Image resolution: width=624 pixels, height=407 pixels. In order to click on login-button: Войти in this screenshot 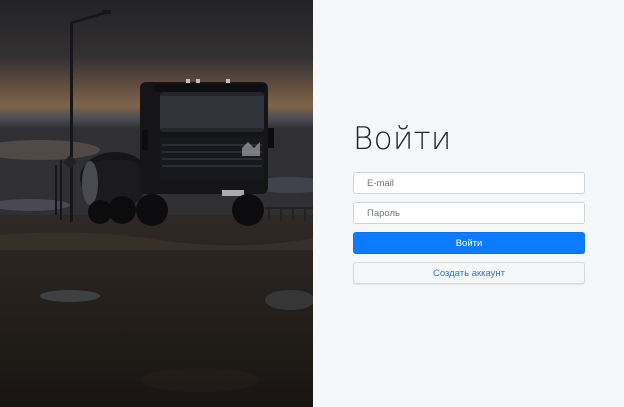, I will do `click(469, 243)`.